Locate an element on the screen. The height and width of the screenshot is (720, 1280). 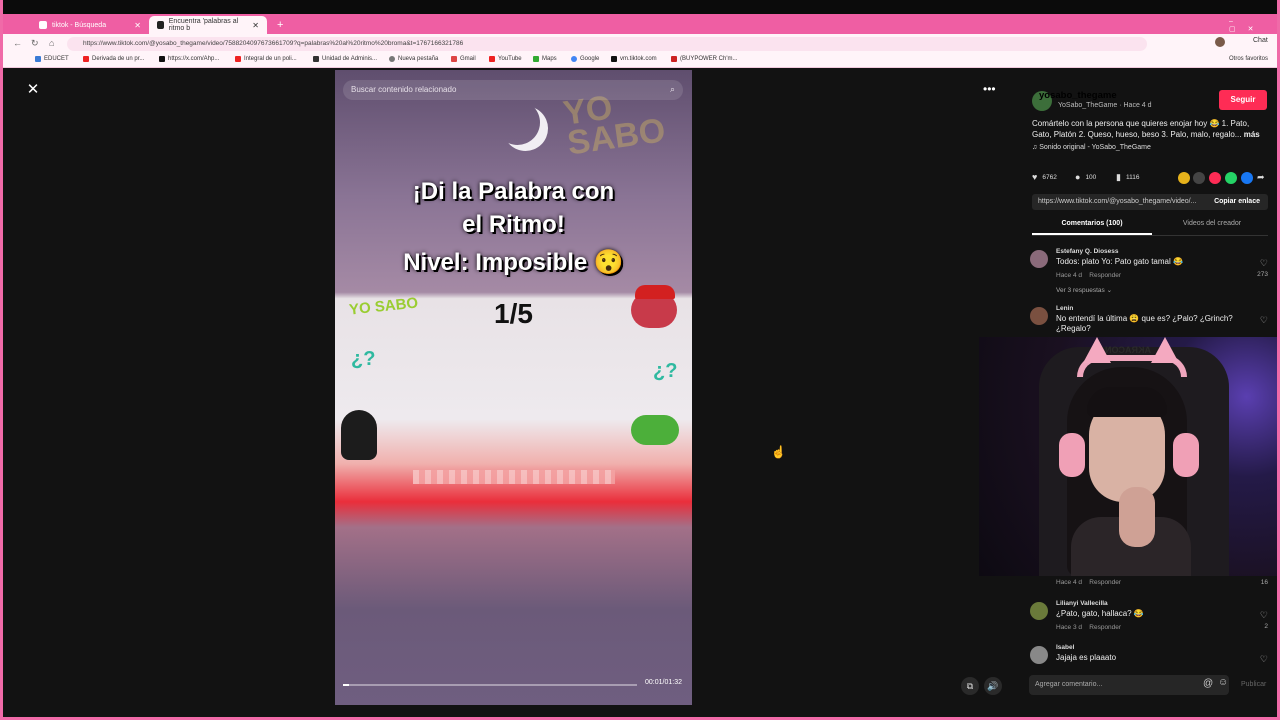
back-icon: ← is located at coordinates (17, 43).